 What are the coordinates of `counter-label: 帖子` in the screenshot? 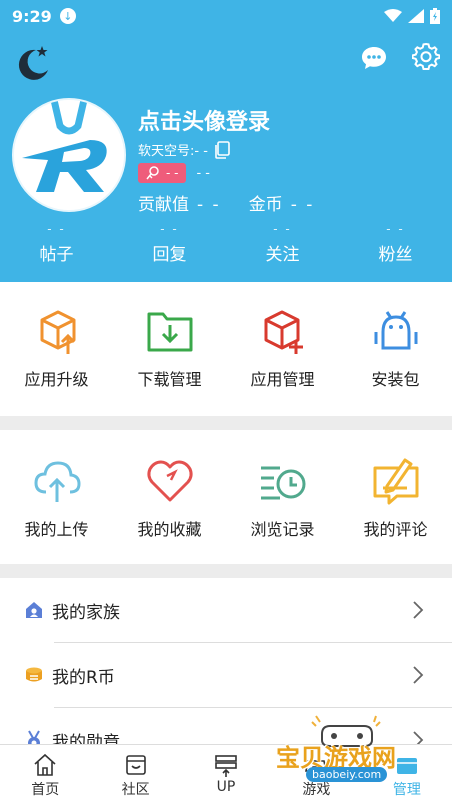 It's located at (56, 255).